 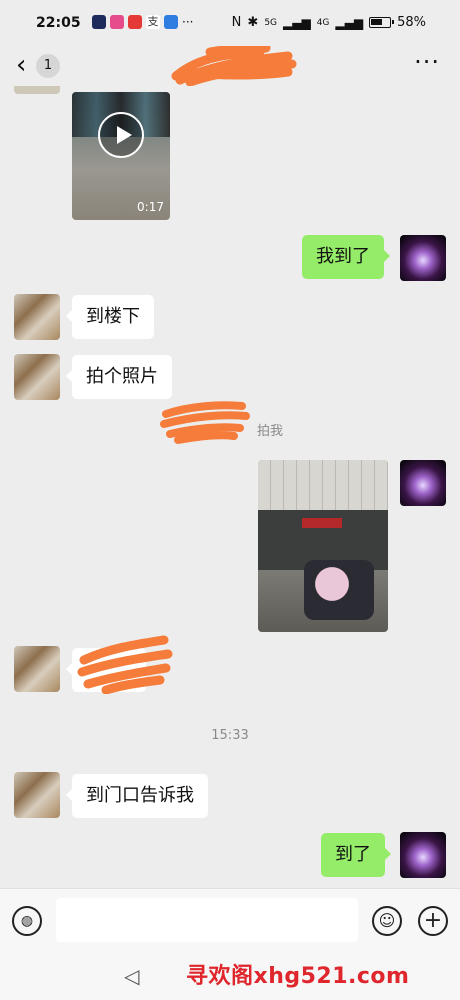 What do you see at coordinates (207, 920) in the screenshot?
I see `message-input` at bounding box center [207, 920].